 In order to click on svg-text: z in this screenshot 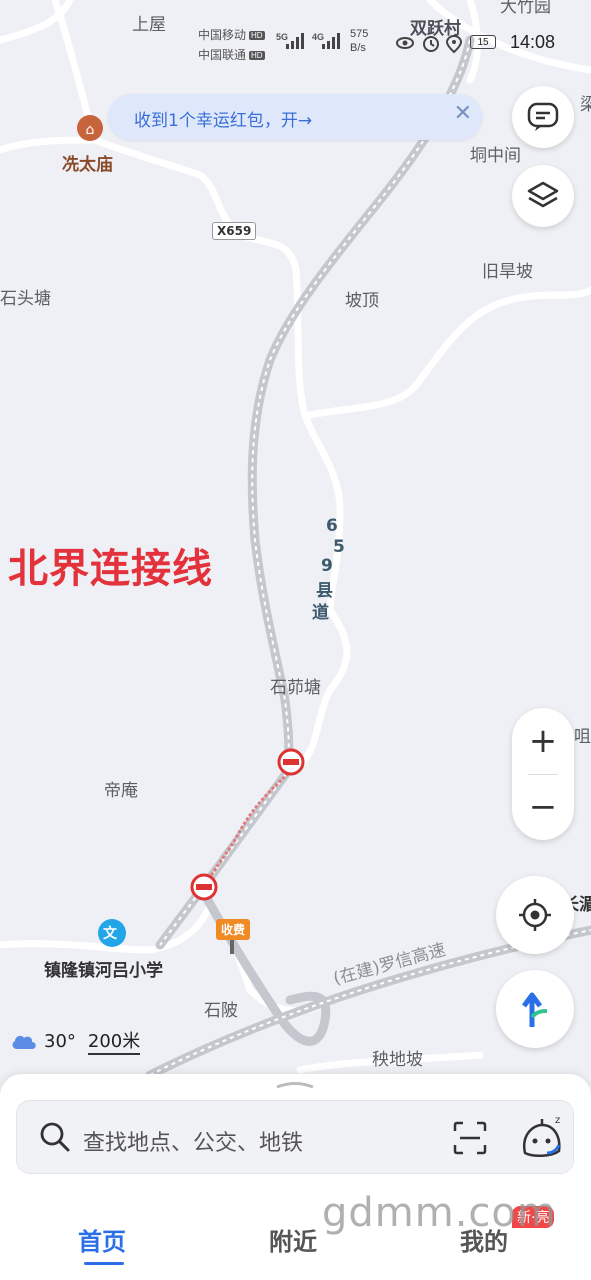, I will do `click(557, 1120)`.